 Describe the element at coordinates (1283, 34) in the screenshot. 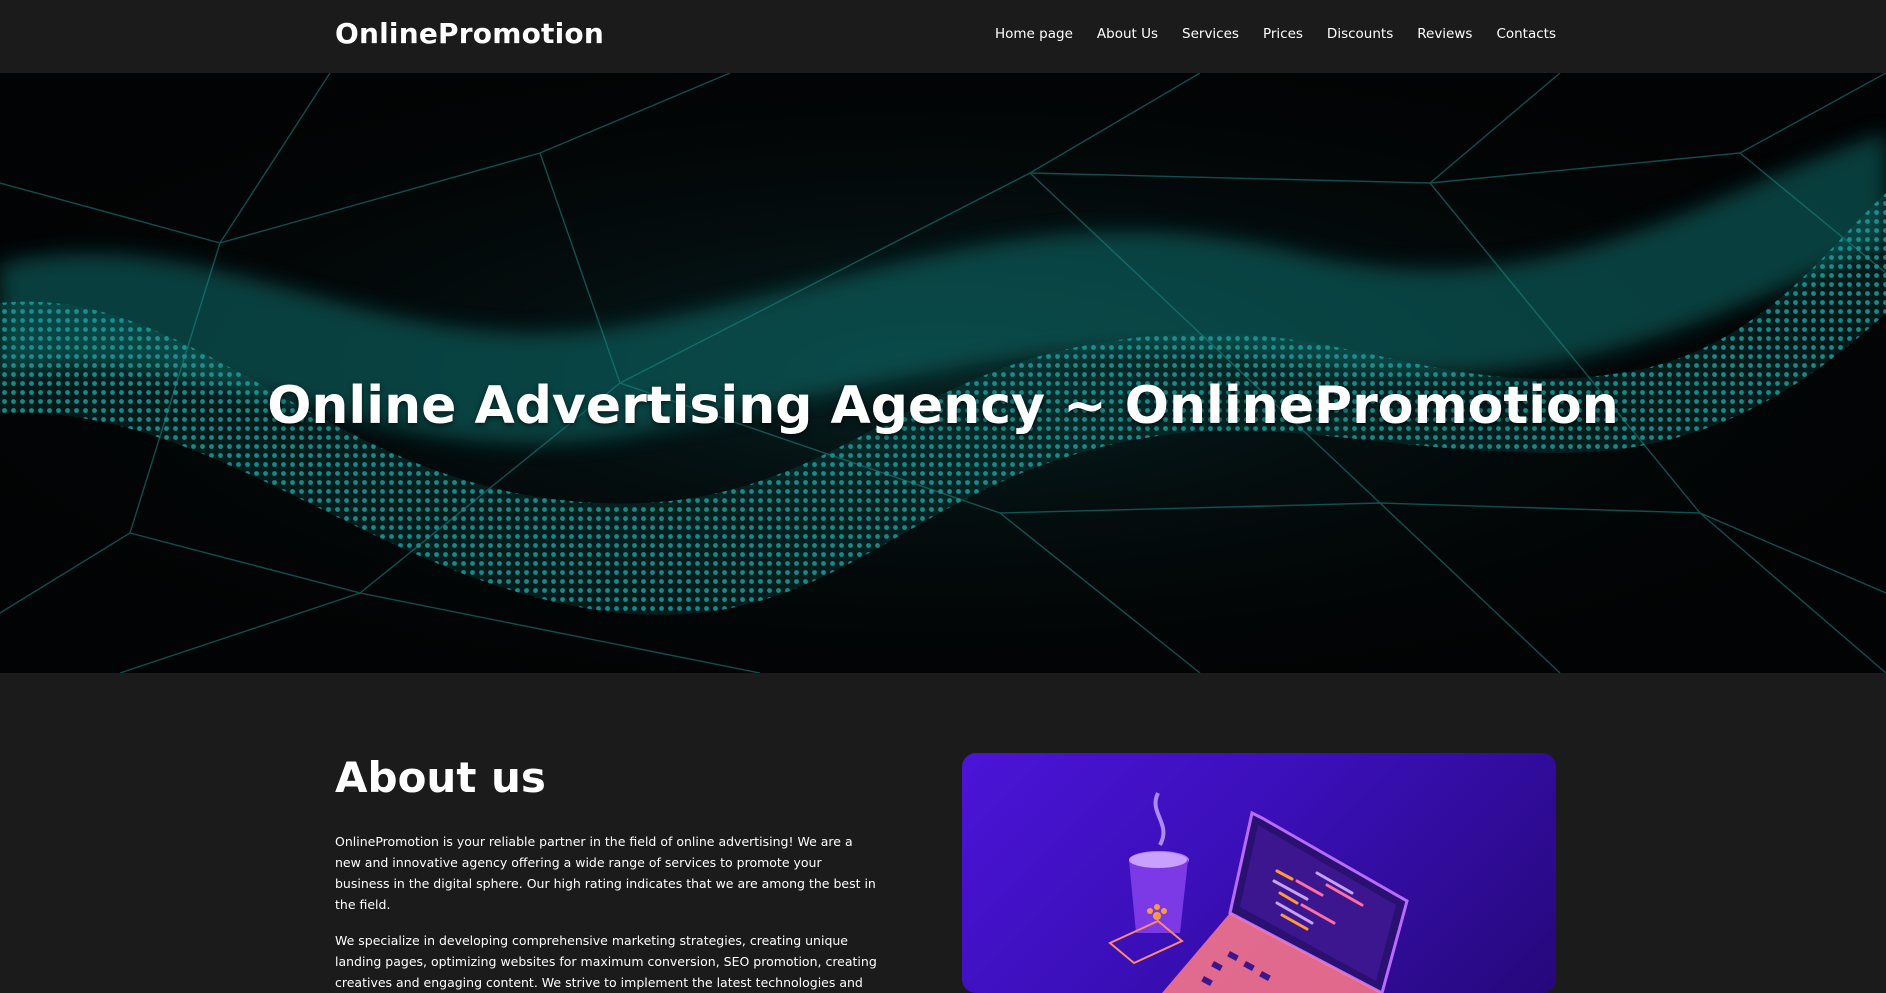

I see `nav-prices: Prices` at that location.